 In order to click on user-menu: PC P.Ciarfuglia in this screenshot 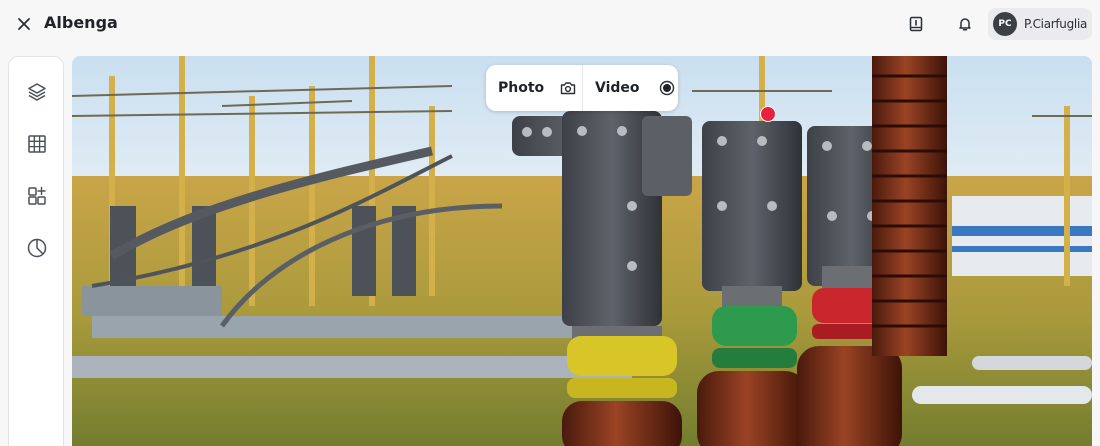, I will do `click(1040, 24)`.